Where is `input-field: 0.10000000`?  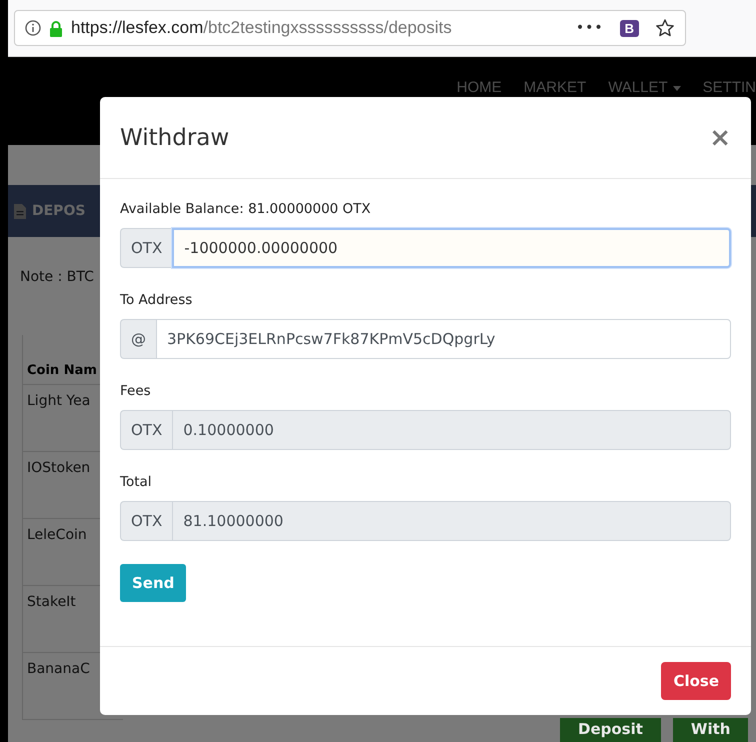 input-field: 0.10000000 is located at coordinates (451, 430).